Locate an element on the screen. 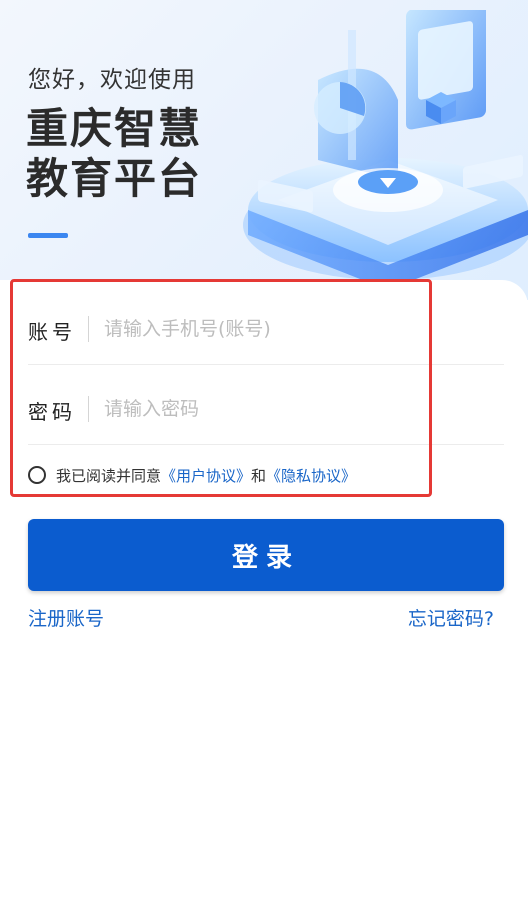  title-underline is located at coordinates (48, 235).